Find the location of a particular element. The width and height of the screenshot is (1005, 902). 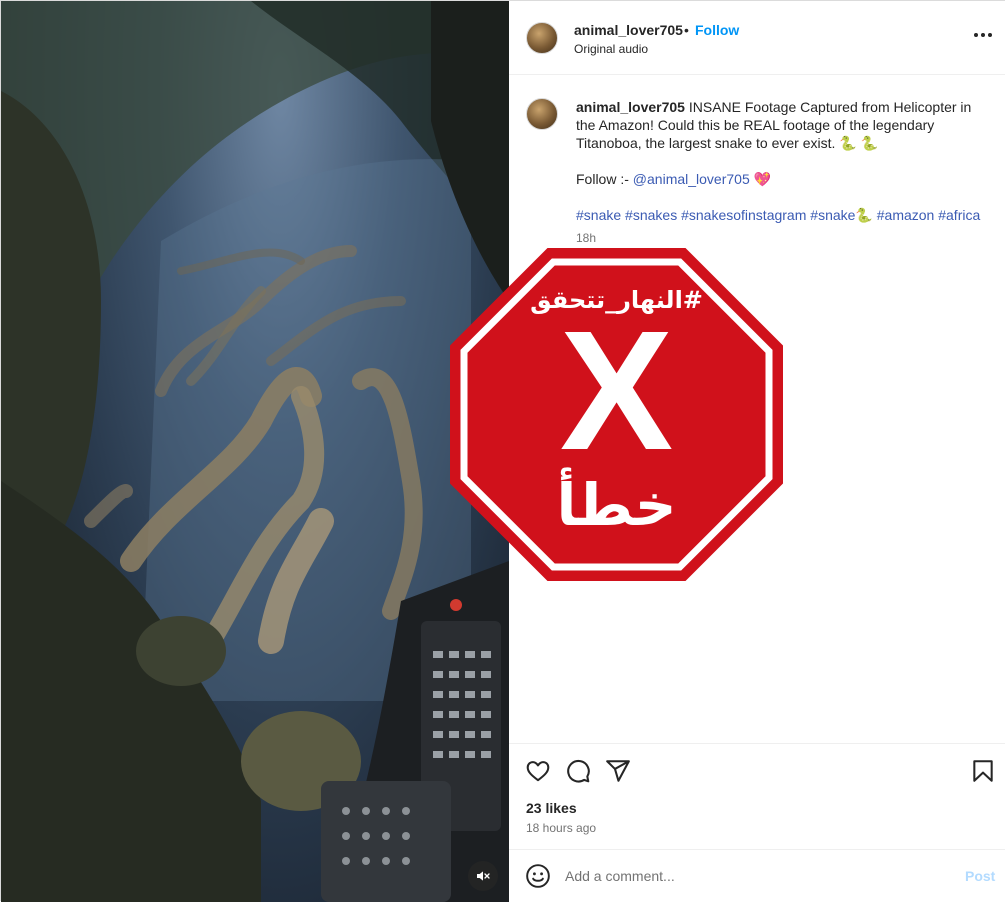

hashtag-link: #snake is located at coordinates (598, 215).